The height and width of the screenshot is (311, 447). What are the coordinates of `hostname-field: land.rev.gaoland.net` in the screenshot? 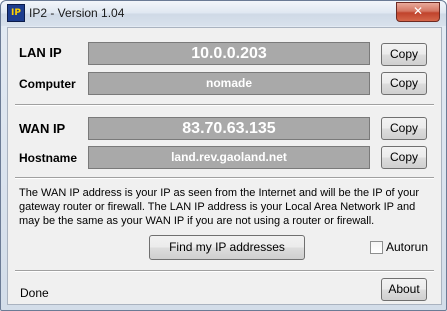 It's located at (229, 157).